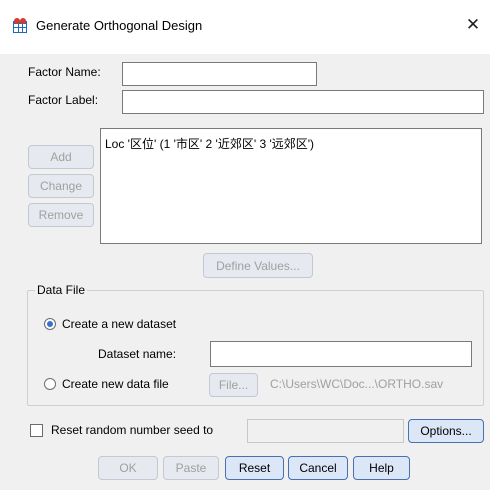 Image resolution: width=490 pixels, height=490 pixels. I want to click on cancel-button: Cancel, so click(318, 468).